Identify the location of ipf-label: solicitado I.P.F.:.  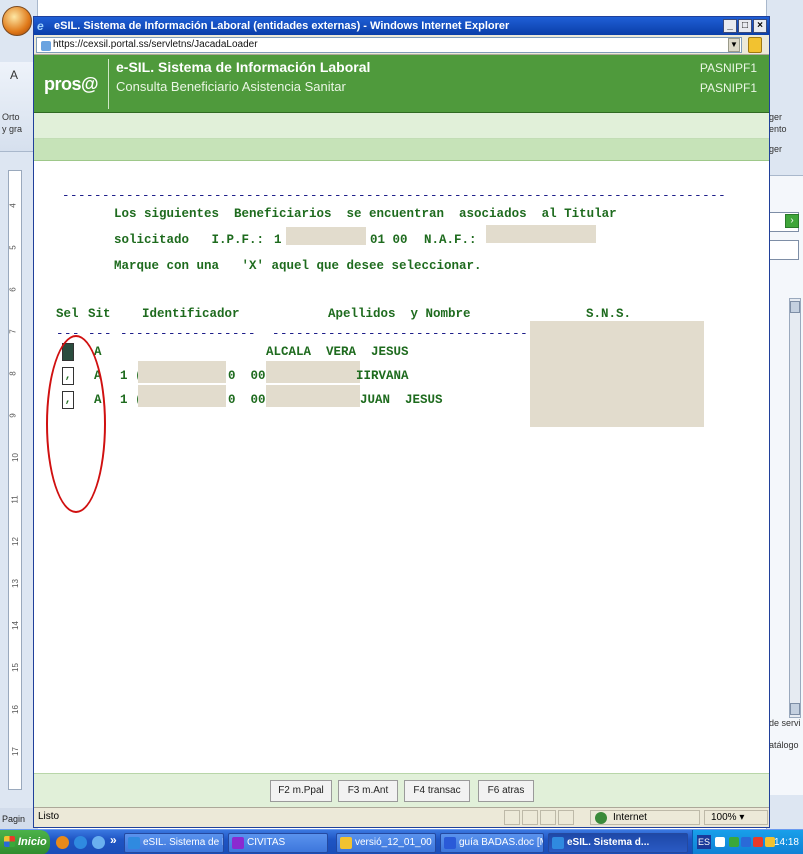
(189, 240).